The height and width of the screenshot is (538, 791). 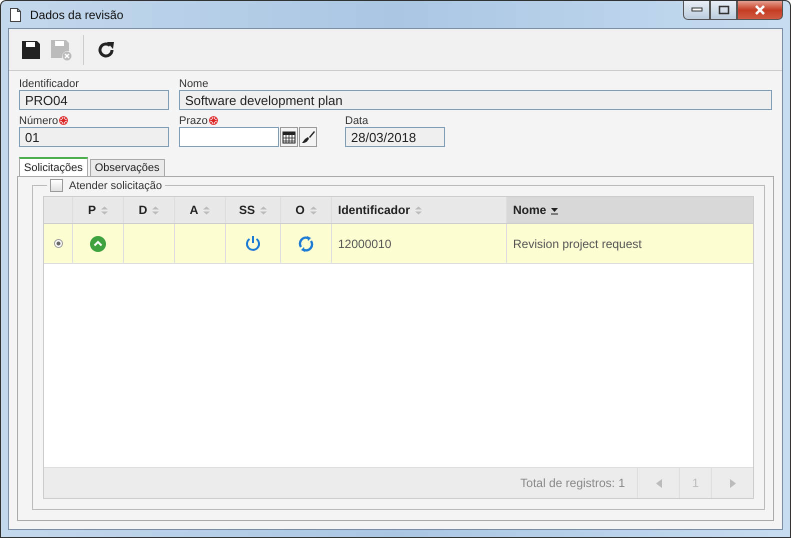 What do you see at coordinates (577, 244) in the screenshot?
I see `table-cell-text: Revision project request` at bounding box center [577, 244].